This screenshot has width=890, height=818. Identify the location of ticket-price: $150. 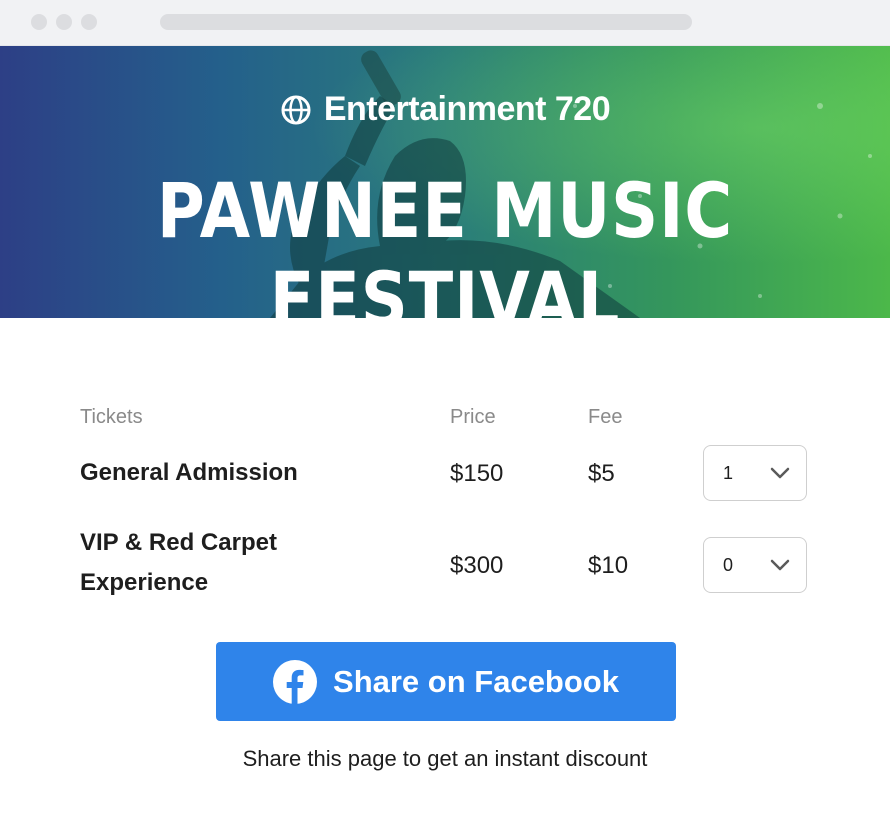
(477, 473).